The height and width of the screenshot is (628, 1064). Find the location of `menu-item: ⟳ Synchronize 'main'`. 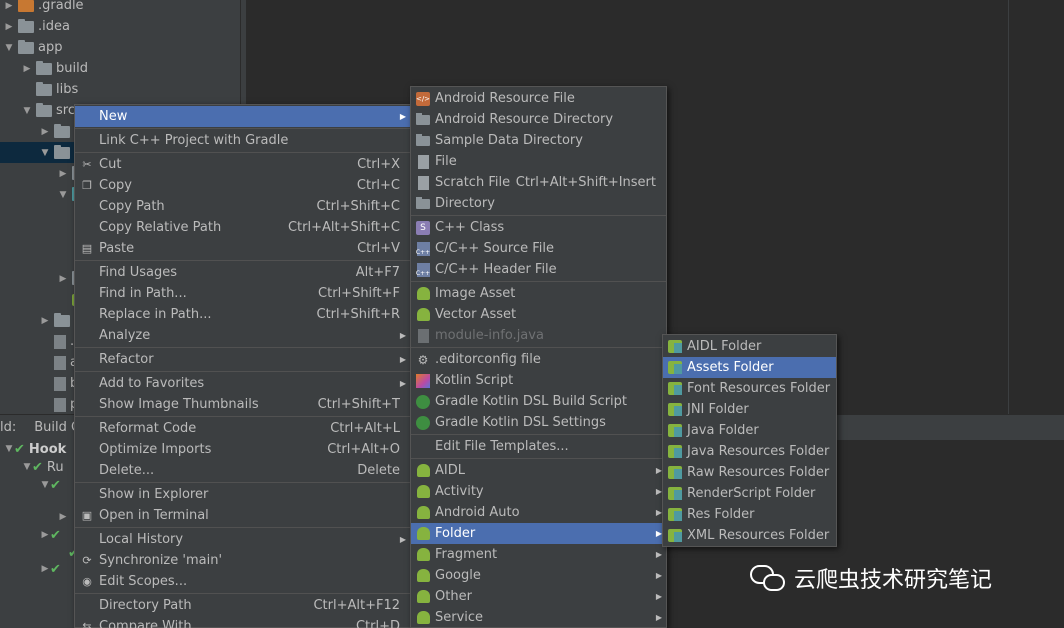

menu-item: ⟳ Synchronize 'main' is located at coordinates (242, 560).